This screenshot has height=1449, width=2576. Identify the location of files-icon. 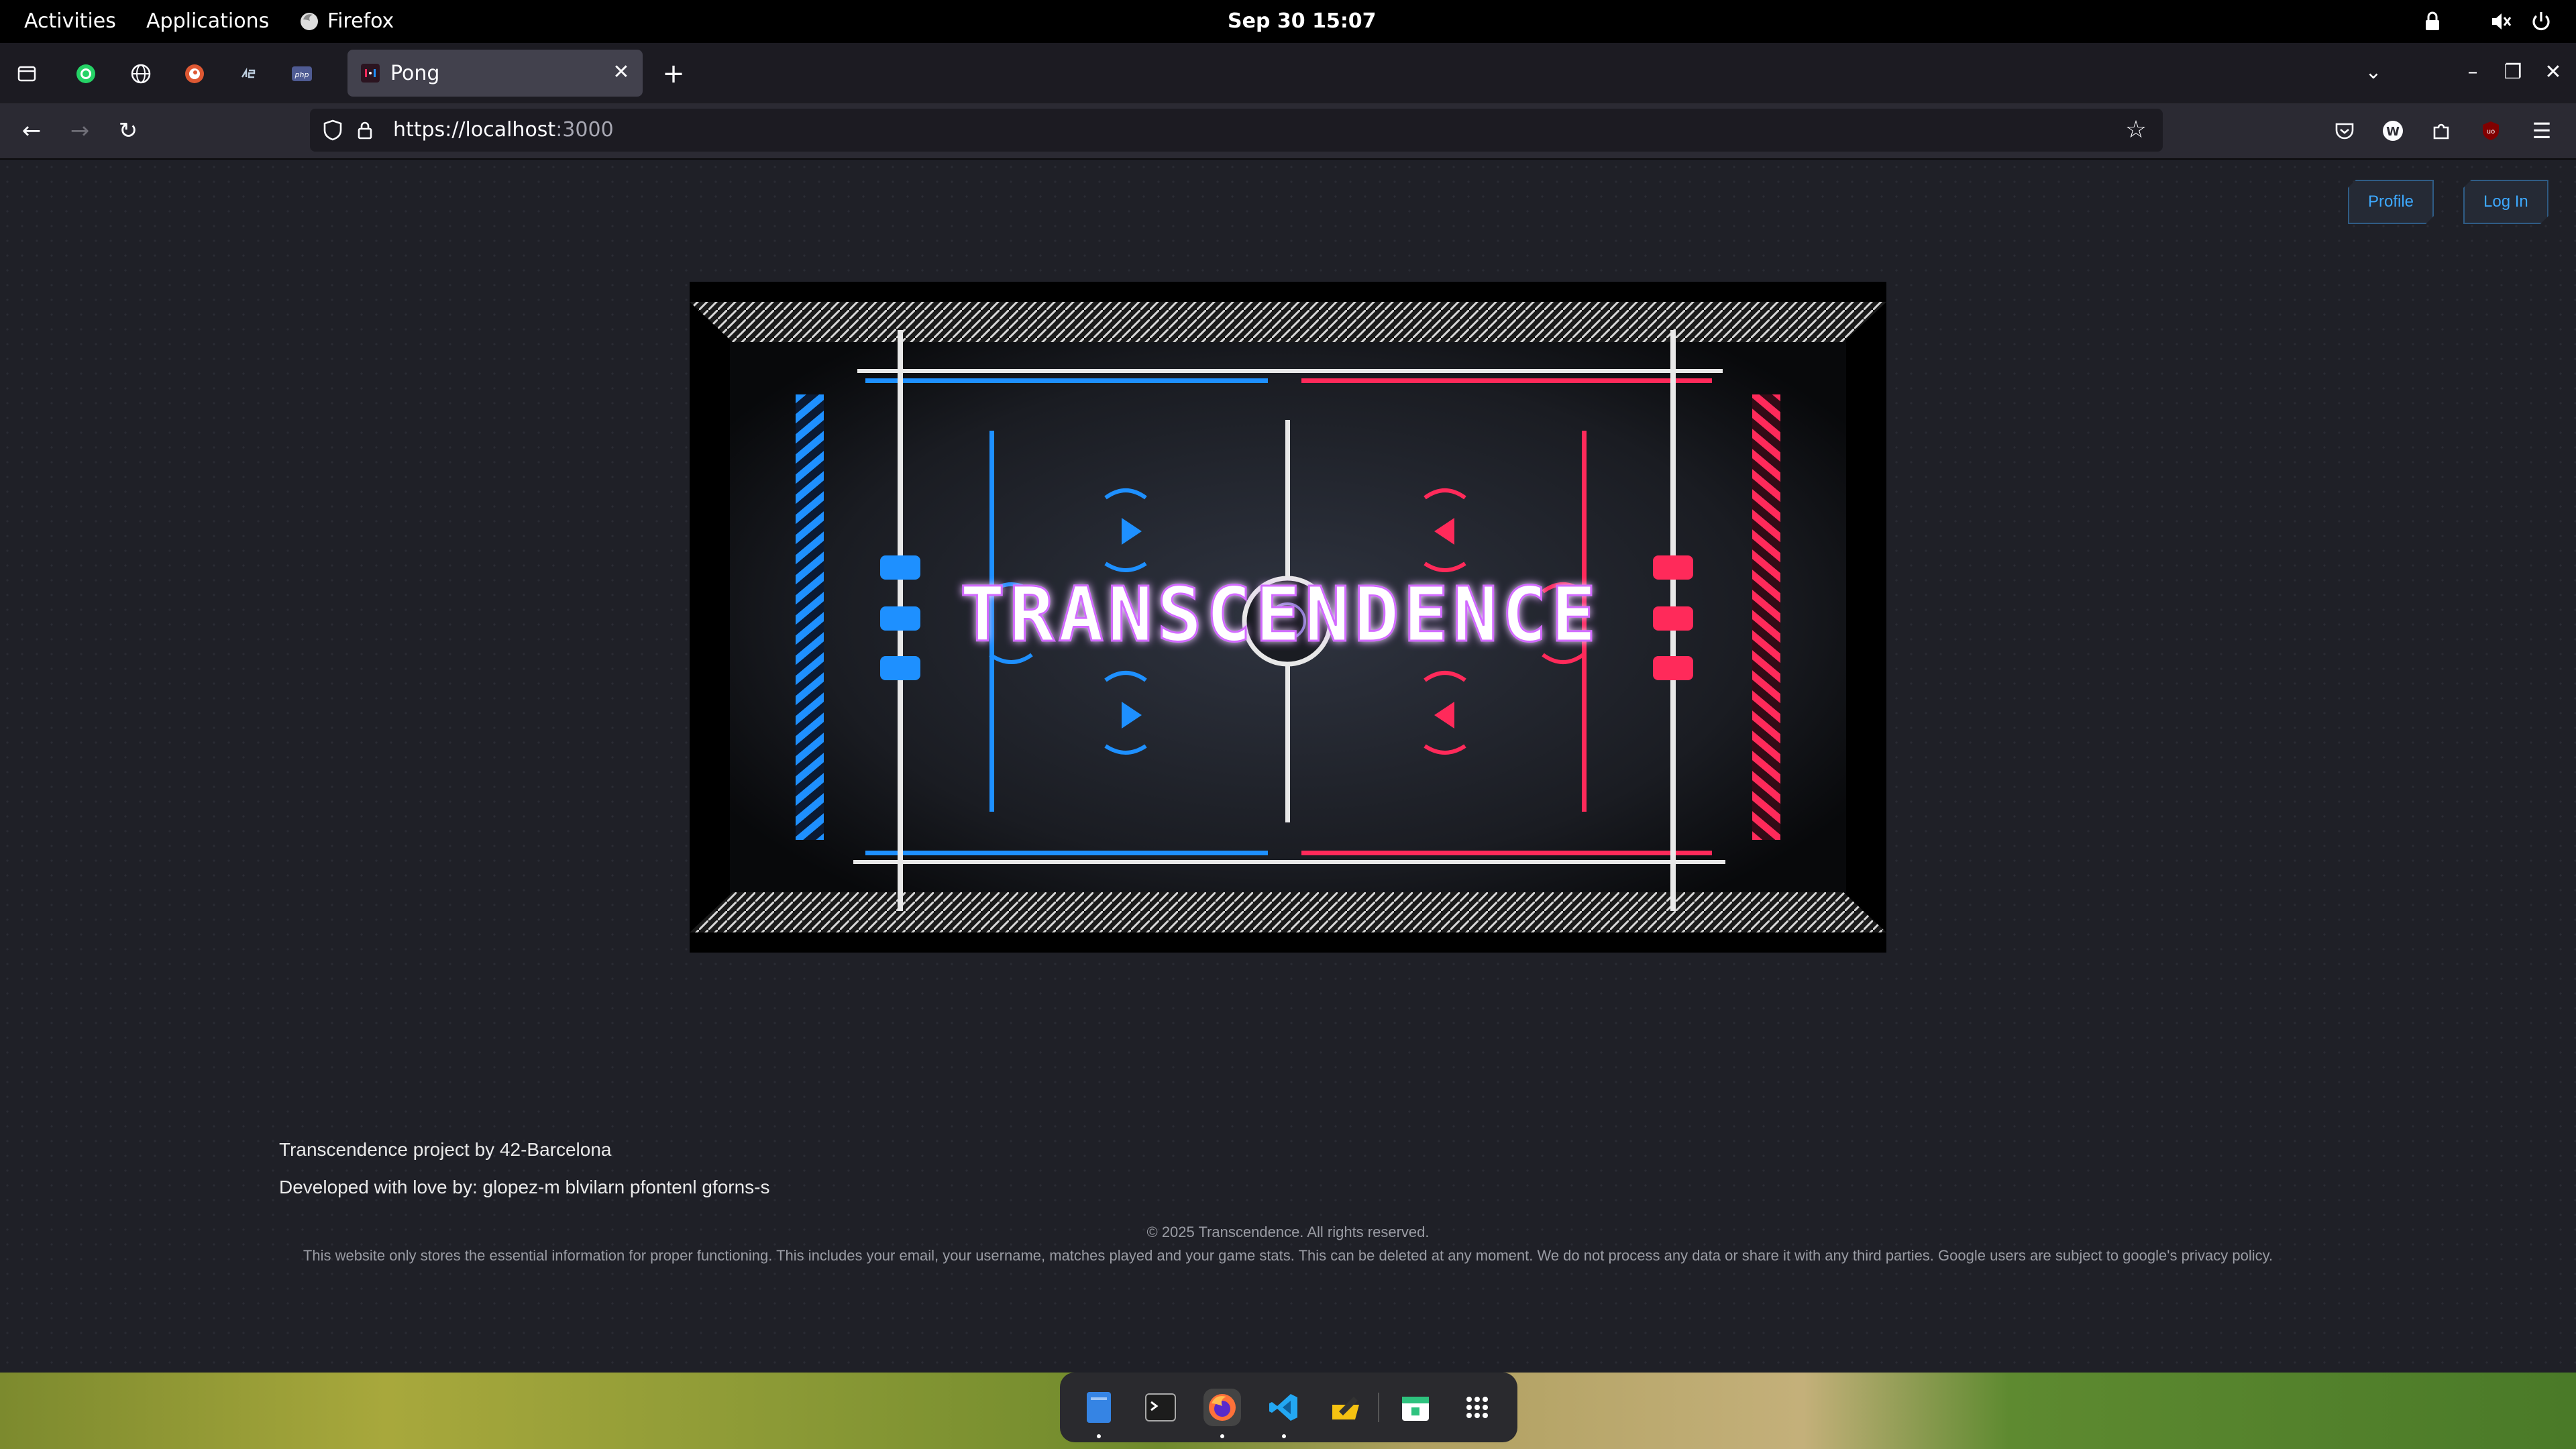
(1099, 1407).